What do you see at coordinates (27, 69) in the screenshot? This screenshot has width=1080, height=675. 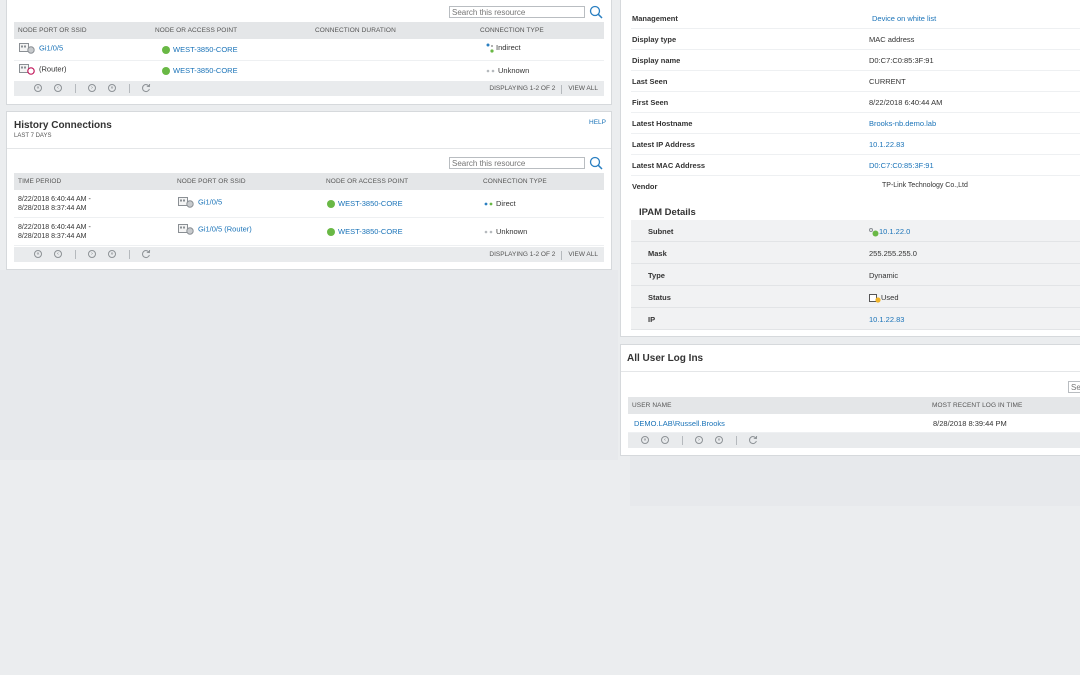 I see `router-icon` at bounding box center [27, 69].